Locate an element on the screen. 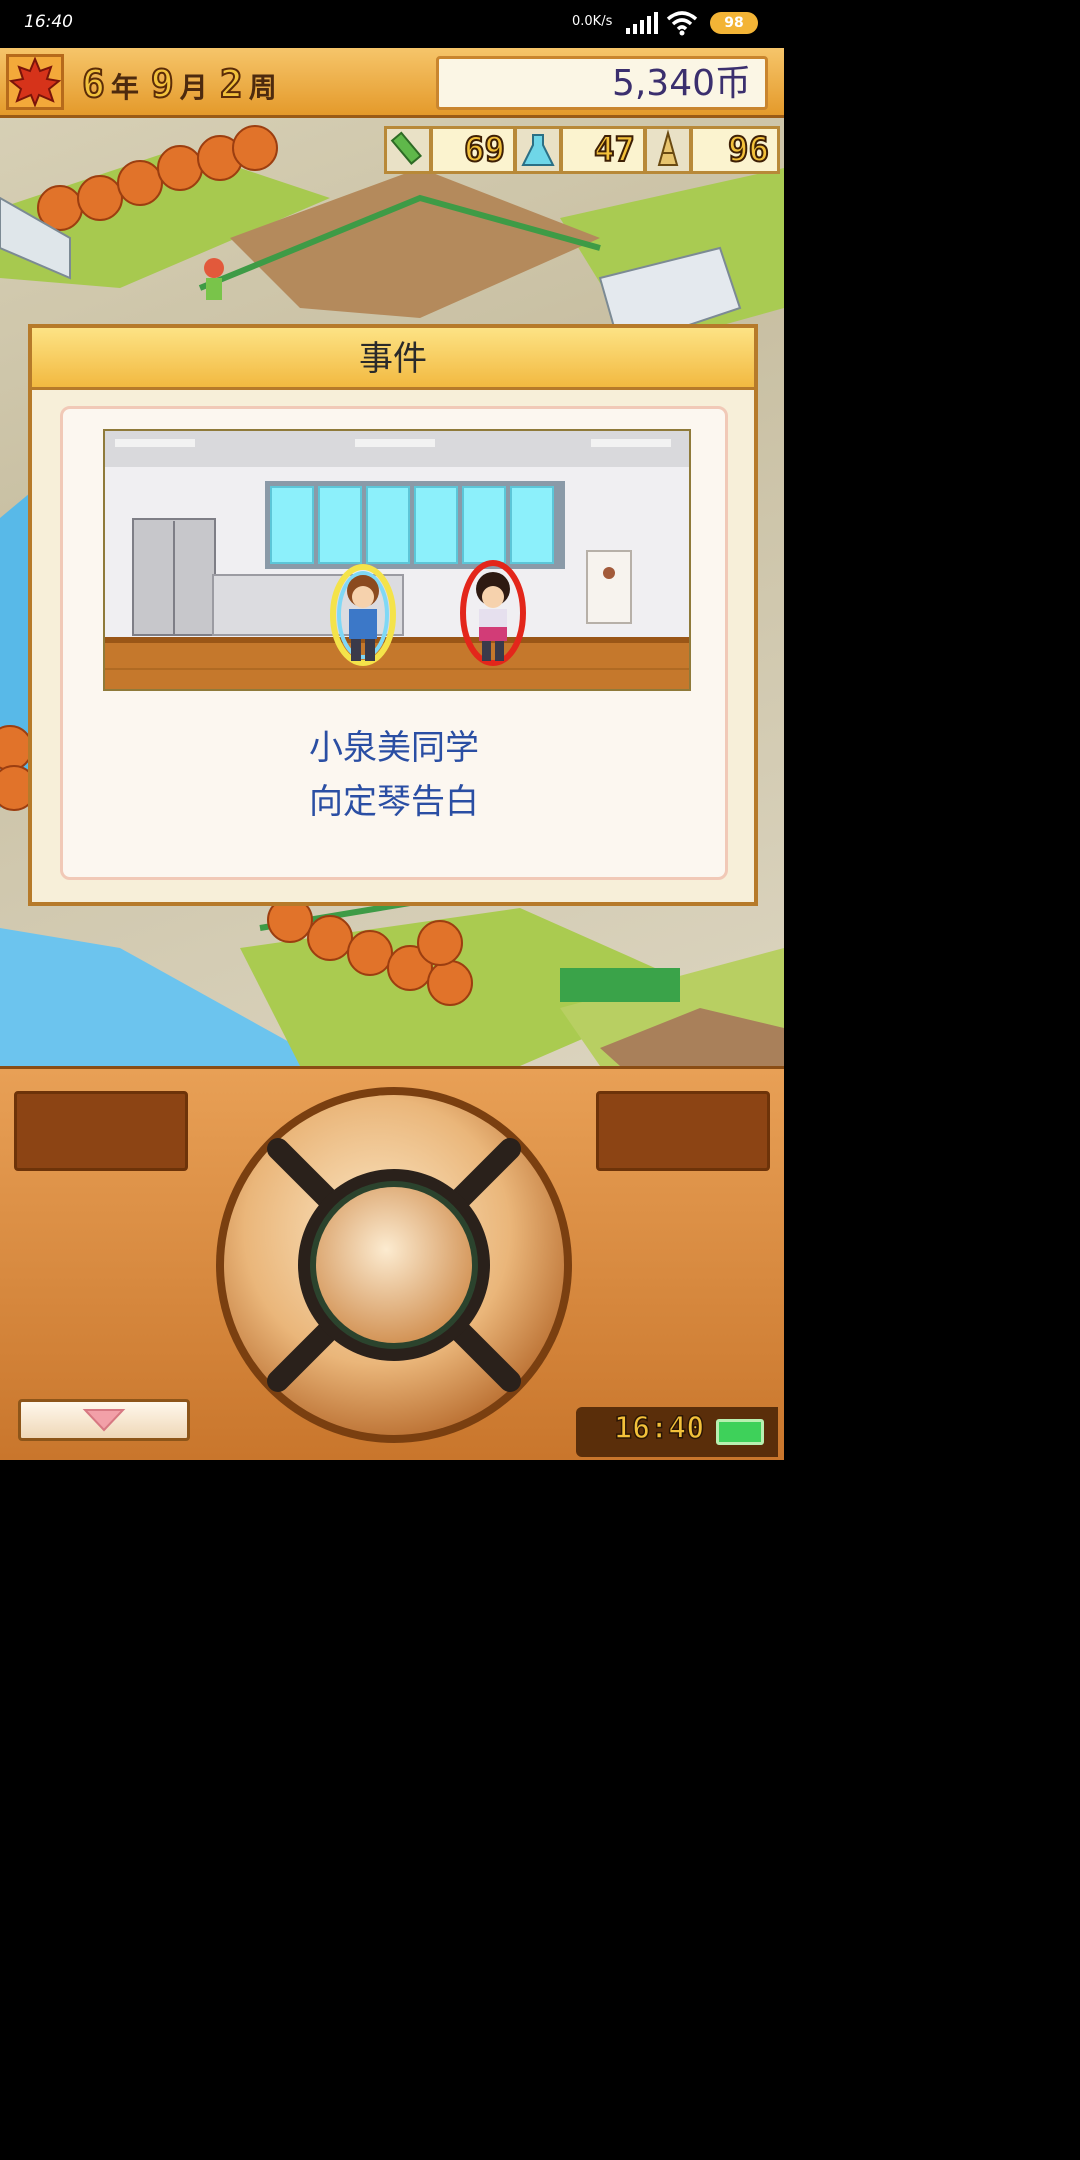 The image size is (1080, 2160). event-title: 事件 is located at coordinates (393, 359).